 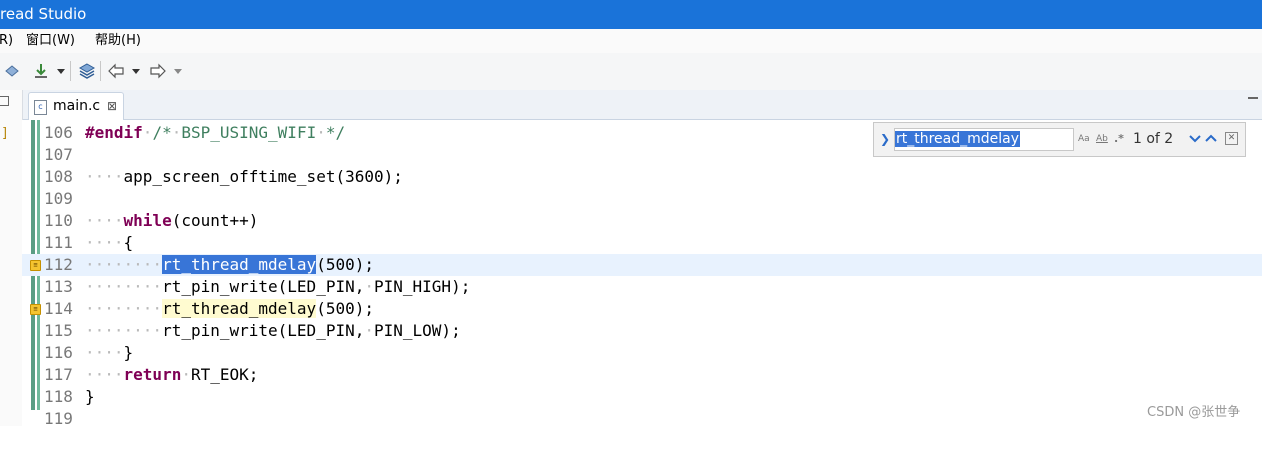 What do you see at coordinates (631, 14) in the screenshot?
I see `title-bar: read Studio` at bounding box center [631, 14].